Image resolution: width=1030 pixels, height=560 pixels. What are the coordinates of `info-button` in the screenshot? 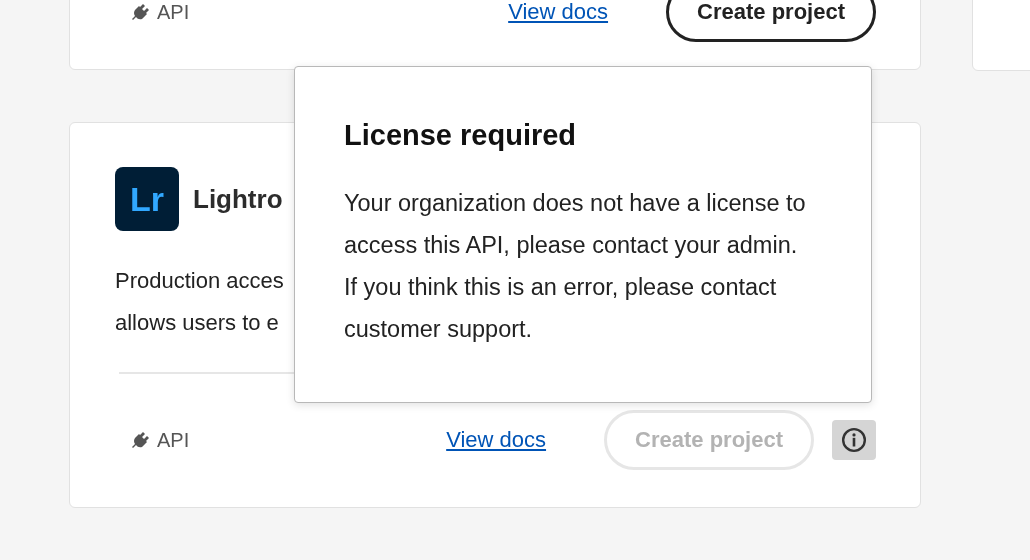 It's located at (854, 440).